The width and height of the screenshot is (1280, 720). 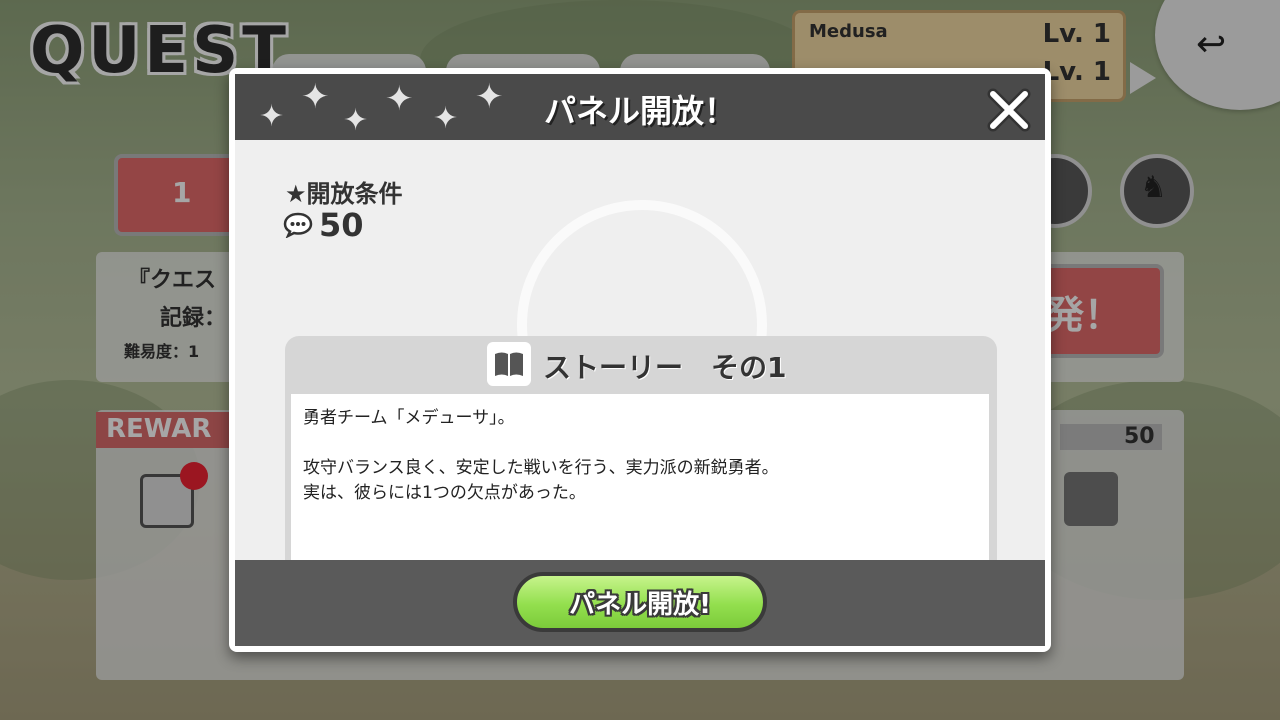 What do you see at coordinates (640, 443) in the screenshot?
I see `story-line` at bounding box center [640, 443].